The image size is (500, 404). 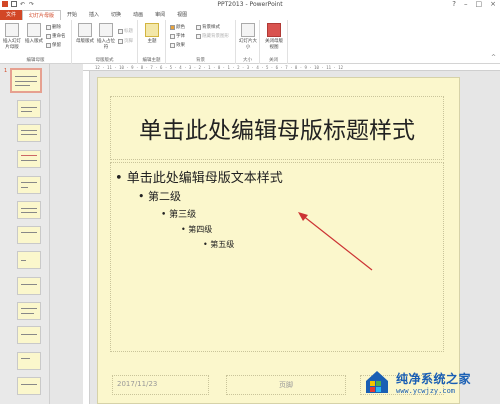 I want to click on body-level-3: • 第三级, so click(x=179, y=215).